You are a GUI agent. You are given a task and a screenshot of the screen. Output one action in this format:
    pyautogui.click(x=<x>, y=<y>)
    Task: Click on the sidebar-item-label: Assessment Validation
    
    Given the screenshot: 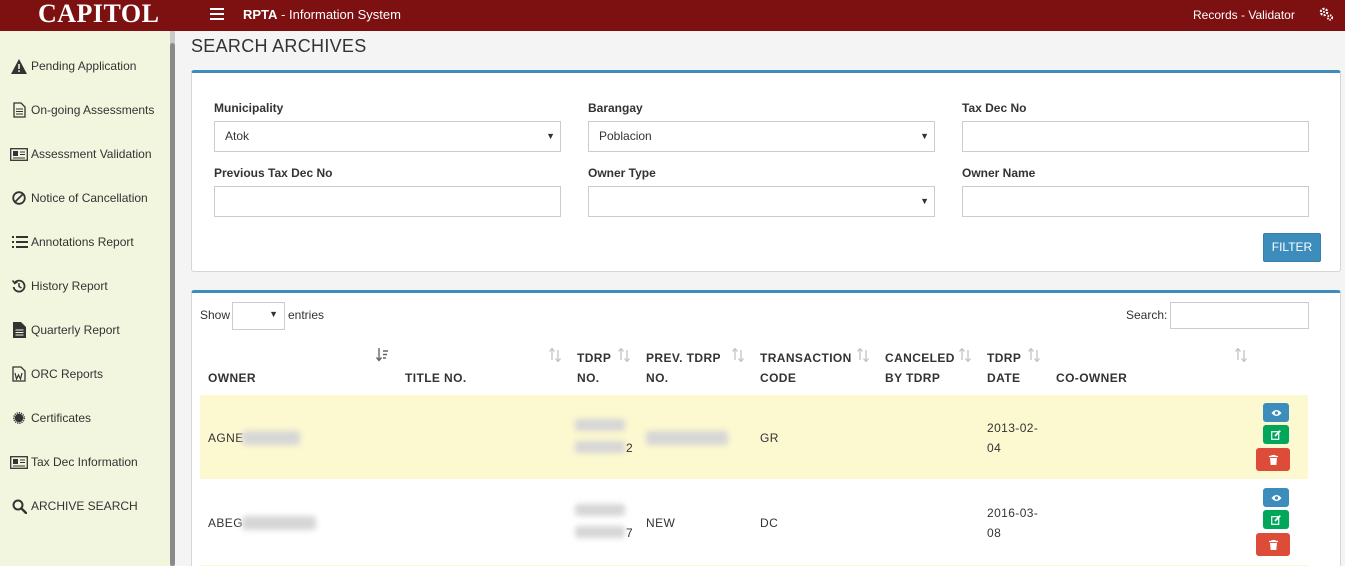 What is the action you would take?
    pyautogui.click(x=91, y=154)
    